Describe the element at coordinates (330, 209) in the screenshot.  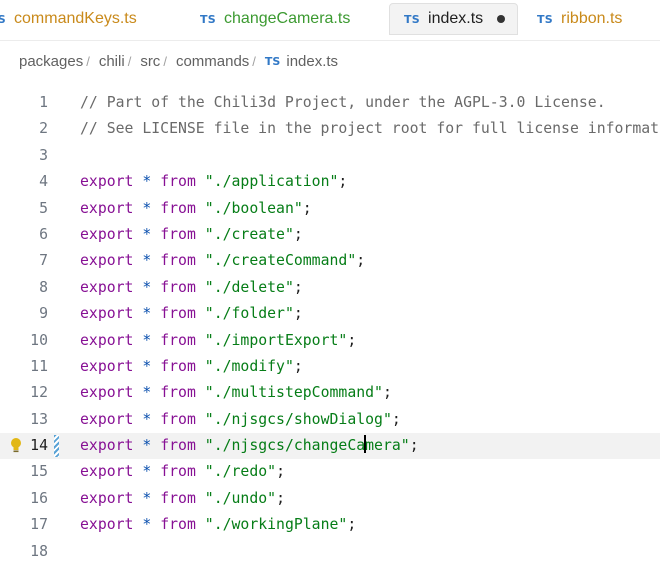
I see `code-line: 5 export * from "./boolean";` at that location.